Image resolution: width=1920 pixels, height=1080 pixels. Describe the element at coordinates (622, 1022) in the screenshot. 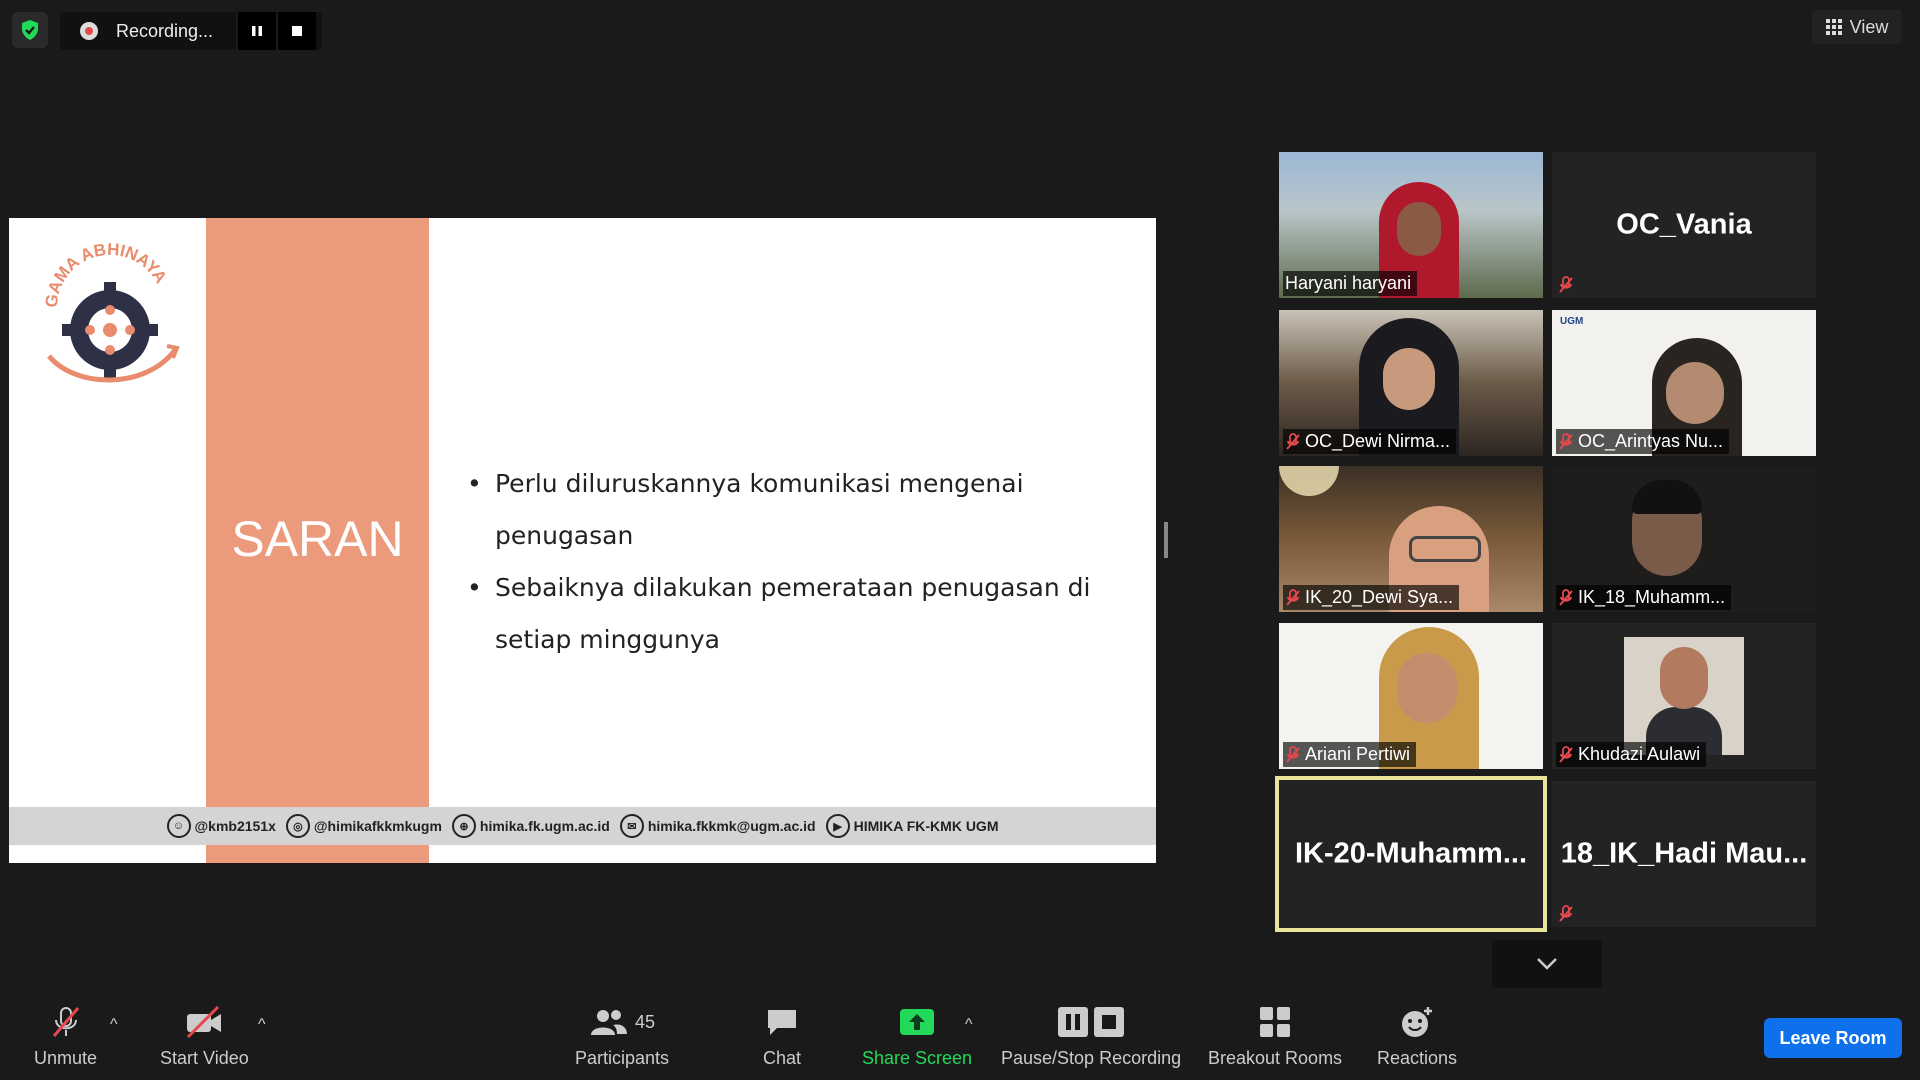

I see `participants-icon: 45` at that location.